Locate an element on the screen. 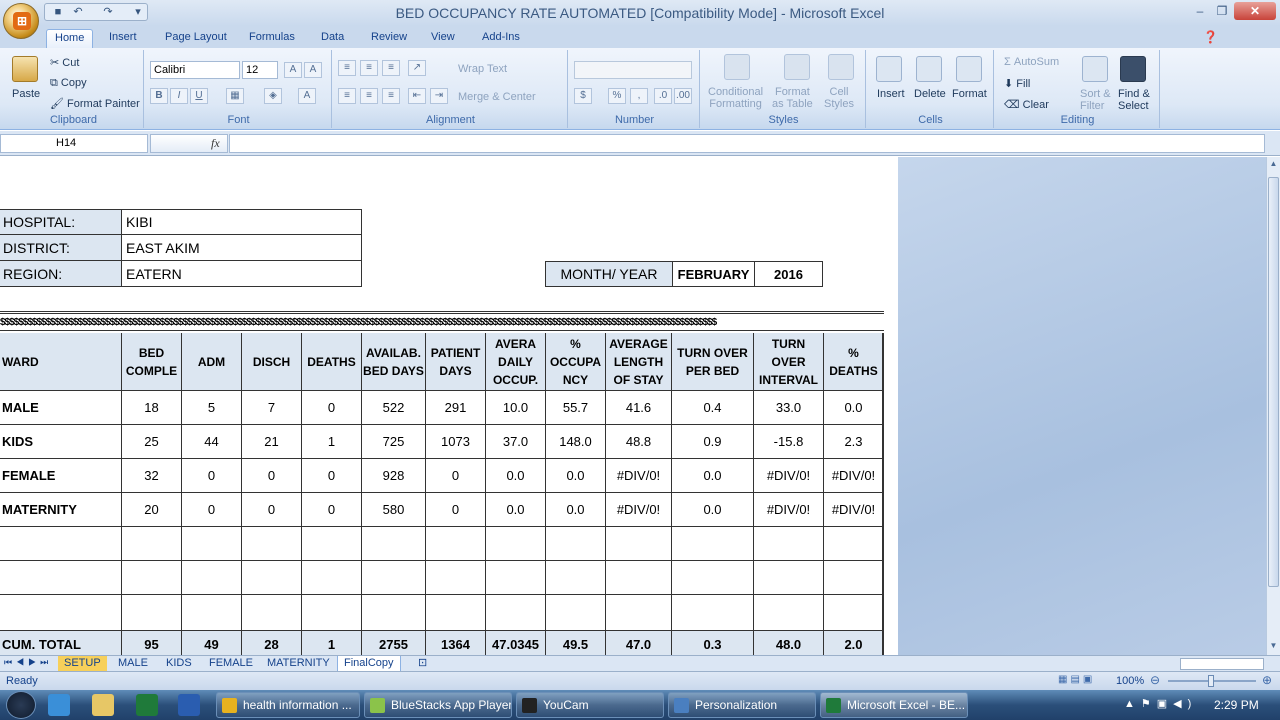  format-cells-icon is located at coordinates (969, 69).